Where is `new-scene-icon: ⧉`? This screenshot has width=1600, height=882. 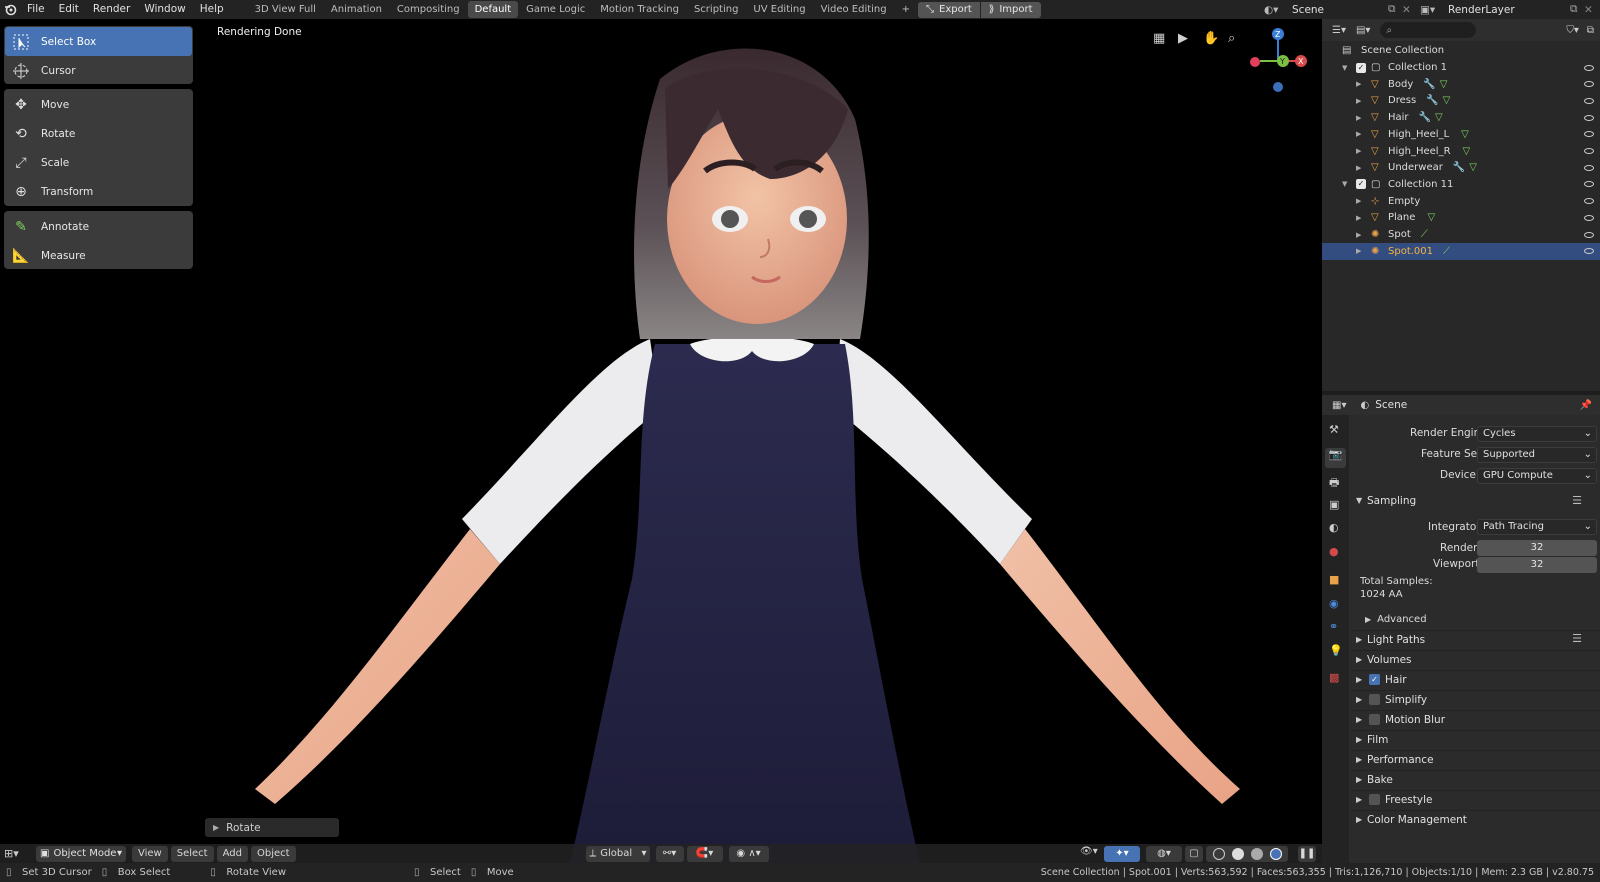 new-scene-icon: ⧉ is located at coordinates (1395, 9).